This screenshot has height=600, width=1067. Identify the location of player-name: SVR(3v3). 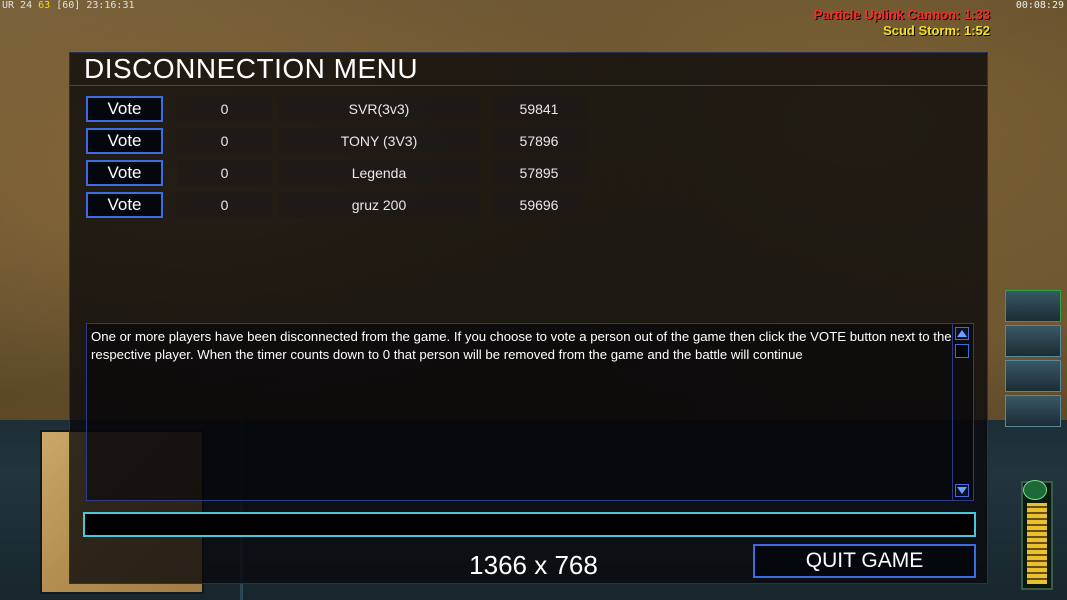
(379, 109).